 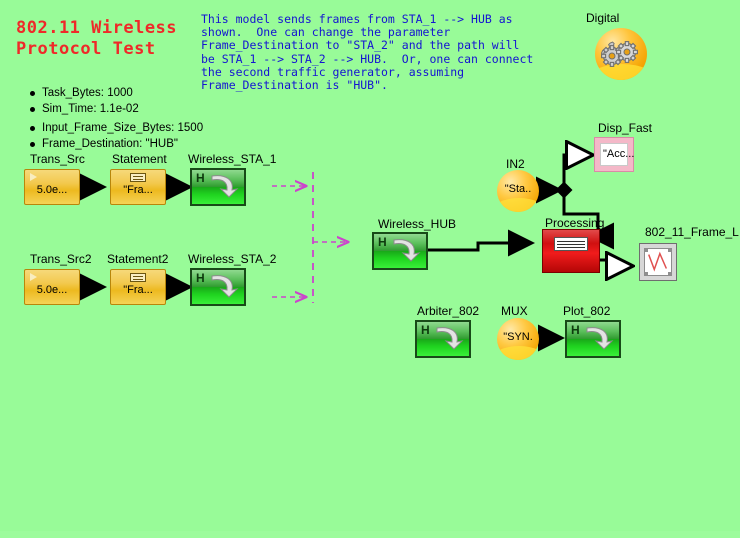 What do you see at coordinates (417, 224) in the screenshot?
I see `label-wireless-hub: Wireless_HUB` at bounding box center [417, 224].